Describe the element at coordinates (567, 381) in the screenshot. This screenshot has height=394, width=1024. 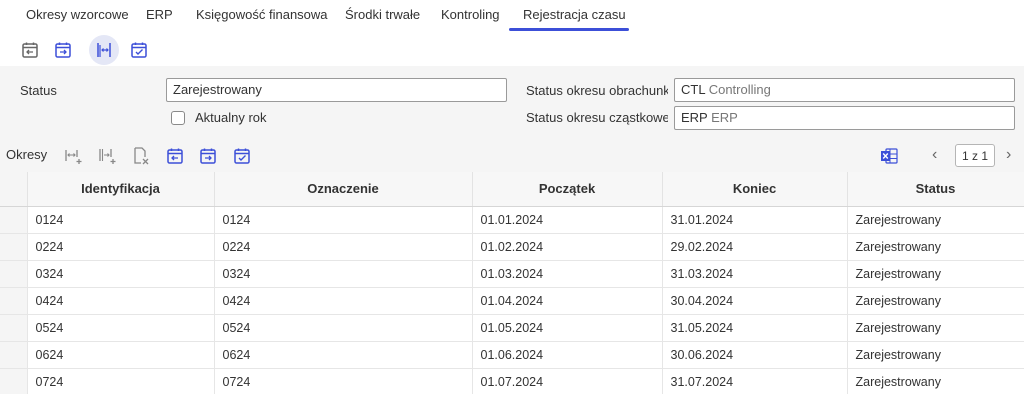
I see `cell-poczatek: 01.07.2024` at that location.